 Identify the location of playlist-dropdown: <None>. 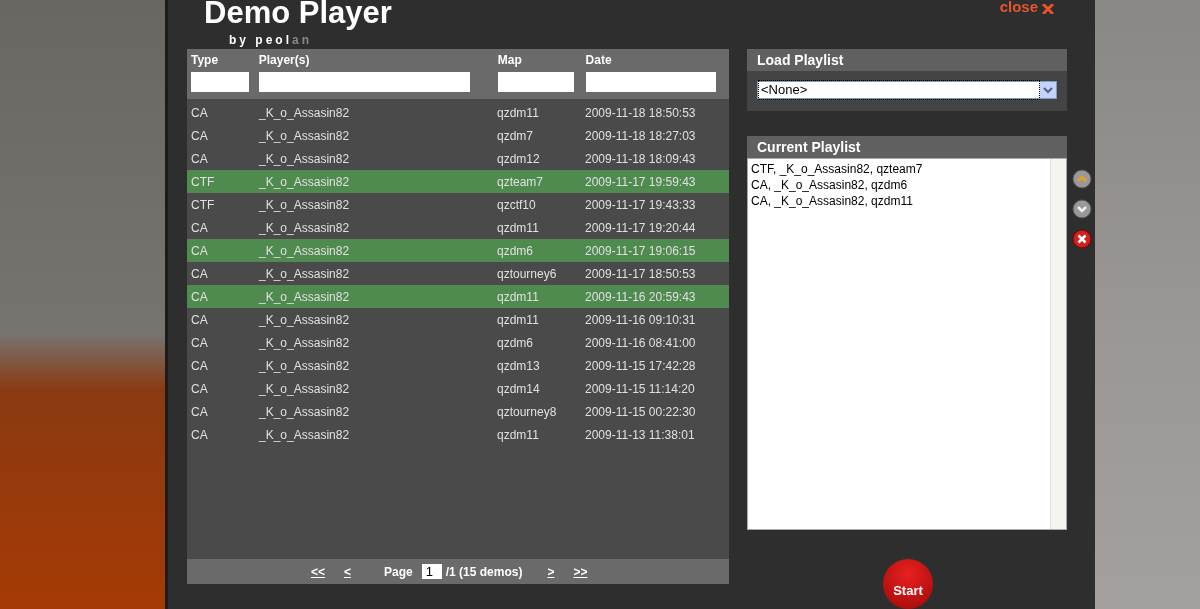
(907, 90).